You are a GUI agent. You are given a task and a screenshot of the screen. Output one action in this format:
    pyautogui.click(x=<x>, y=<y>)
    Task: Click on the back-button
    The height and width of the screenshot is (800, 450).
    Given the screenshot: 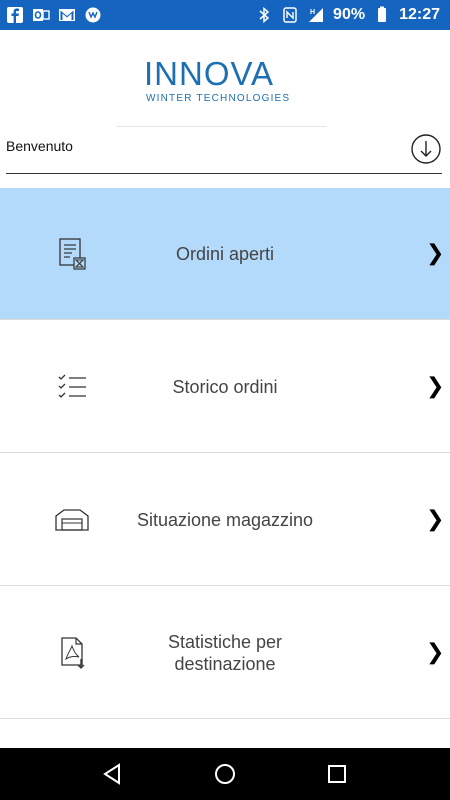 What is the action you would take?
    pyautogui.click(x=113, y=774)
    